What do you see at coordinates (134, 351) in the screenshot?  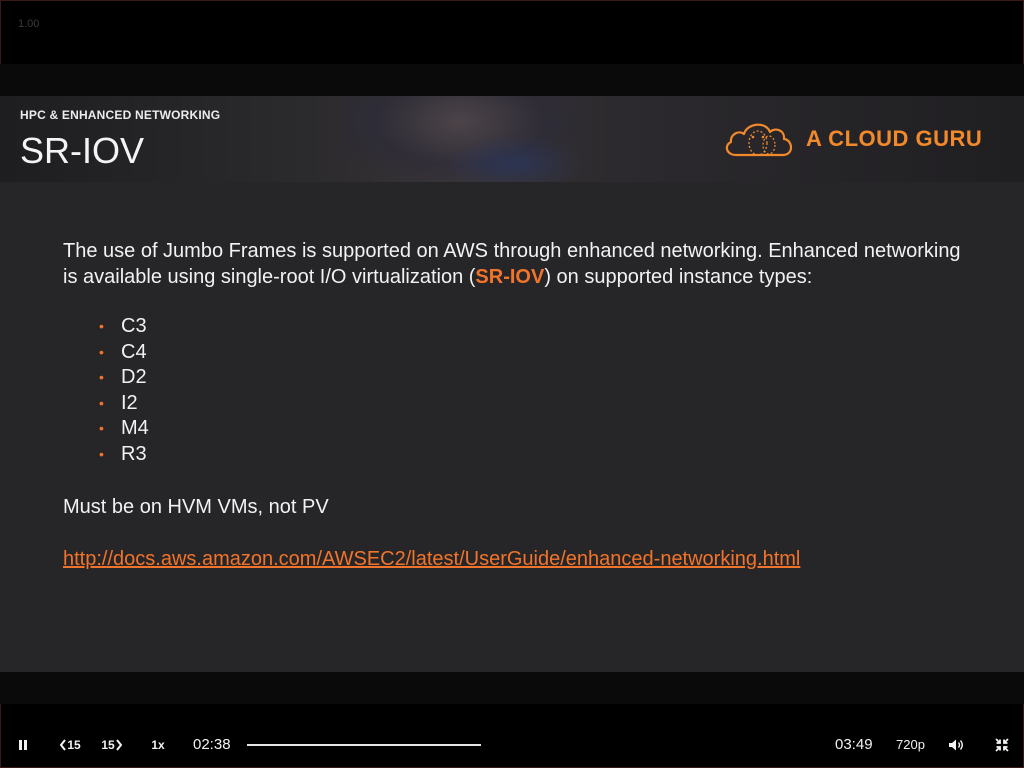 I see `instance-type: C4` at bounding box center [134, 351].